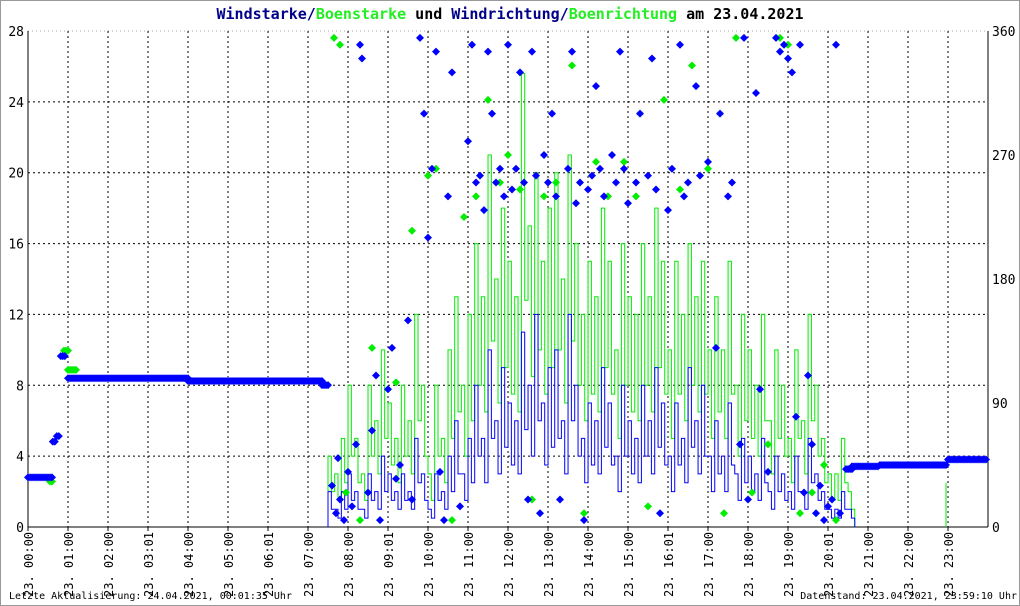  I want to click on y-tick-label-right: 0, so click(996, 528).